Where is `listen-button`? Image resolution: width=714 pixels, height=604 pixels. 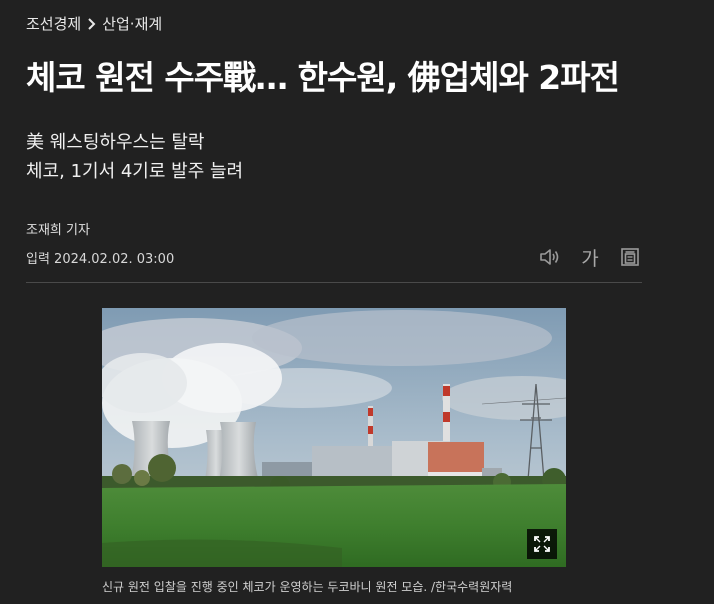 listen-button is located at coordinates (550, 257).